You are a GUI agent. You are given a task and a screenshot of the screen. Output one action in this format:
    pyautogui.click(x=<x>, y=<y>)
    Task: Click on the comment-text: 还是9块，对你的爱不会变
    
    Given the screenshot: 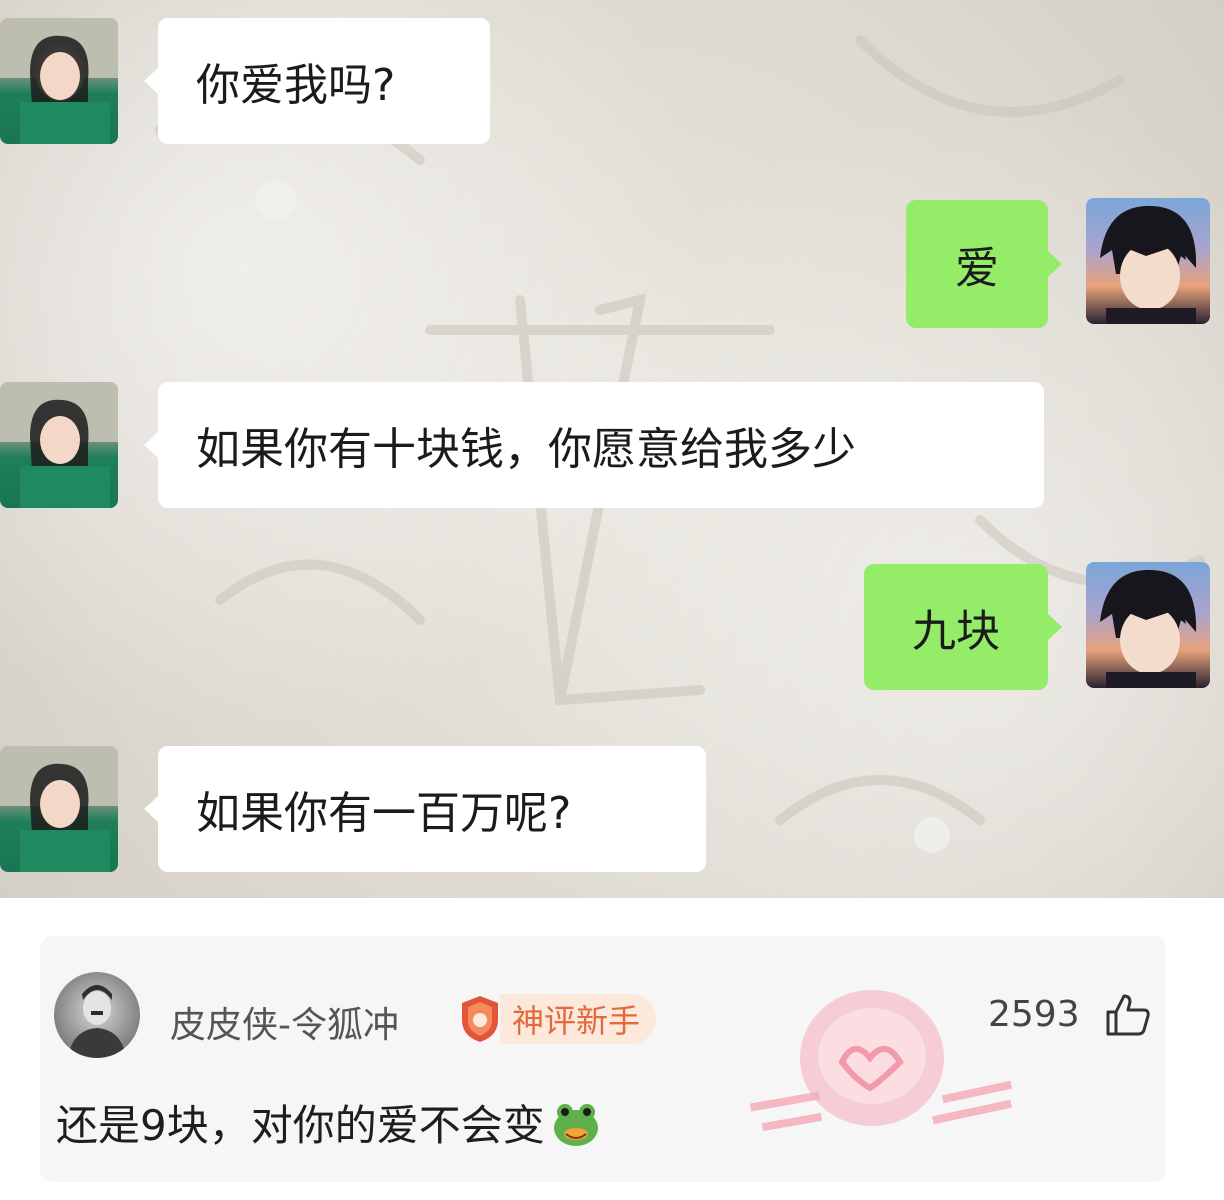 What is the action you would take?
    pyautogui.click(x=328, y=1122)
    